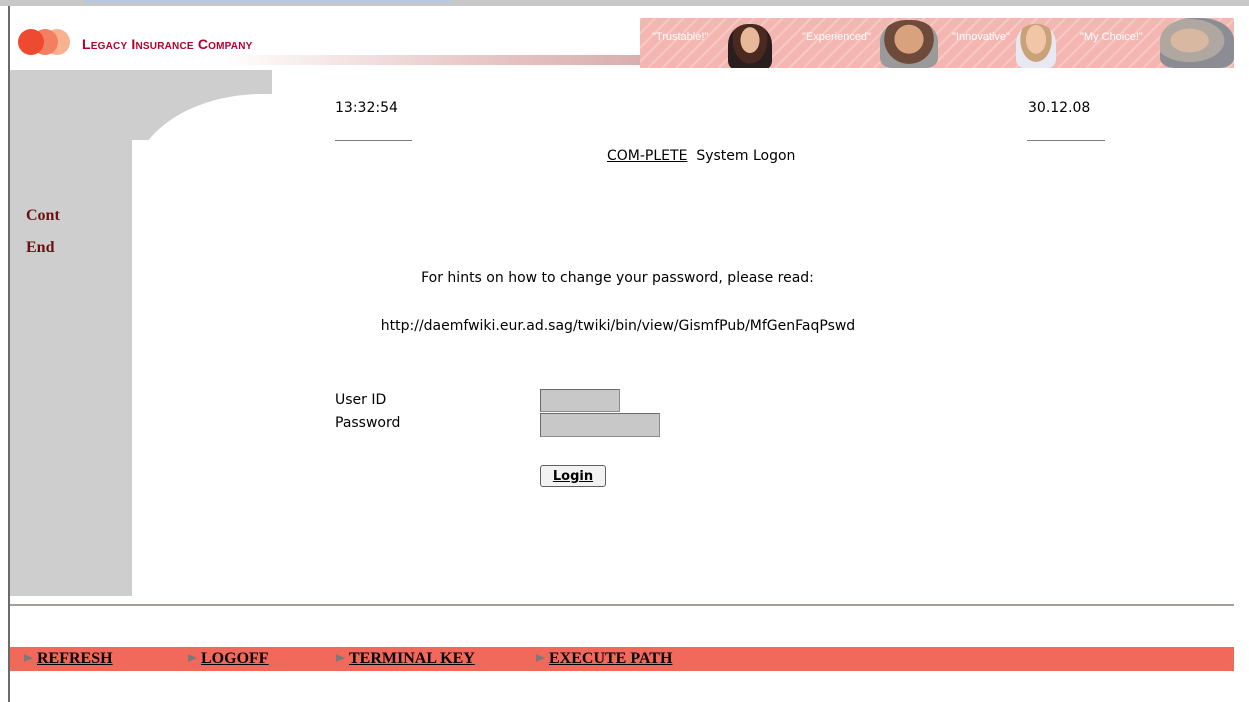 Image resolution: width=1249 pixels, height=702 pixels. Describe the element at coordinates (611, 658) in the screenshot. I see `menu-execute-path-label: EXECUTE PATH` at that location.